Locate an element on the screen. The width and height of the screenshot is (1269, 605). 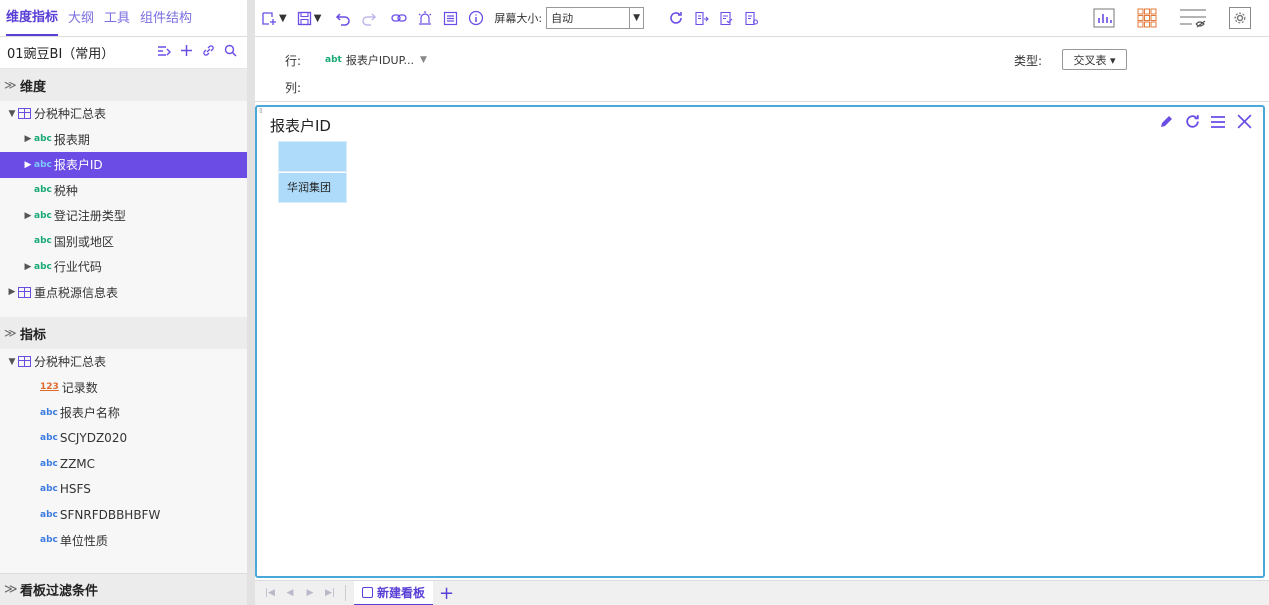
refresh-button is located at coordinates (676, 18).